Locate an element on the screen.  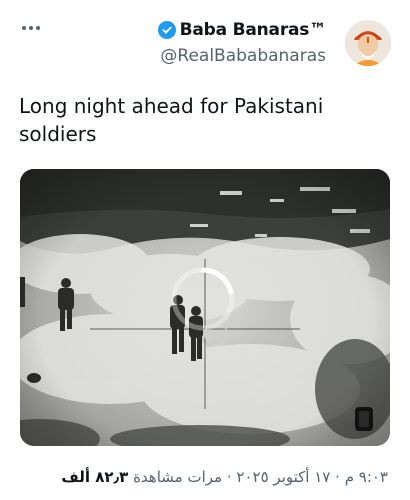
tweet-text-line-1: Long night ahead for Pakistani is located at coordinates (171, 106).